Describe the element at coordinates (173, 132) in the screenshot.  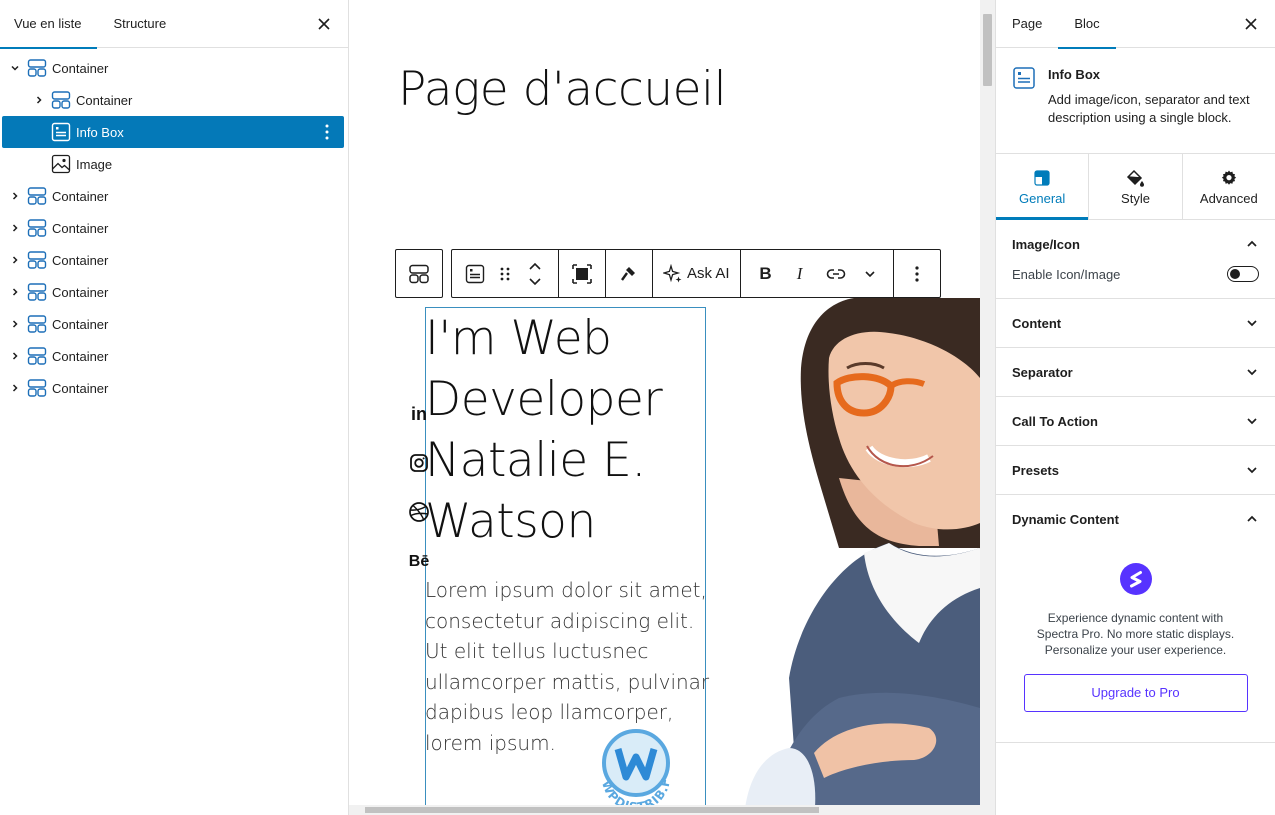
I see `tree-item-info-box: Info Box` at that location.